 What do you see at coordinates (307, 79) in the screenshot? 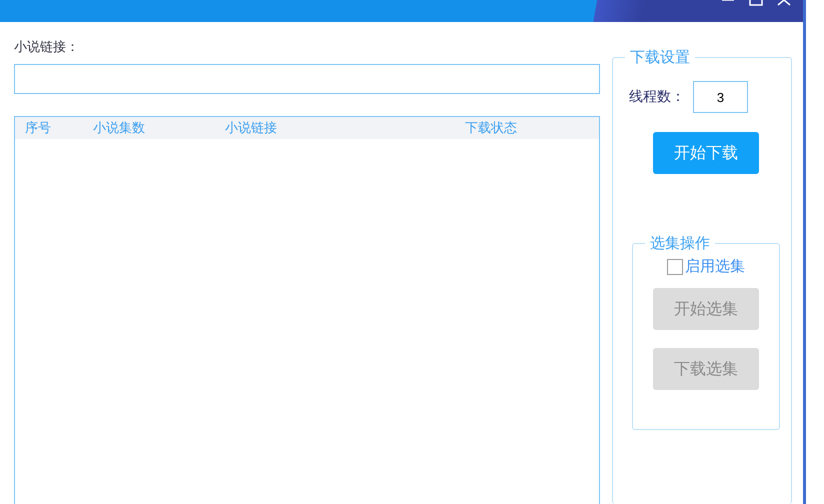
I see `url-field` at bounding box center [307, 79].